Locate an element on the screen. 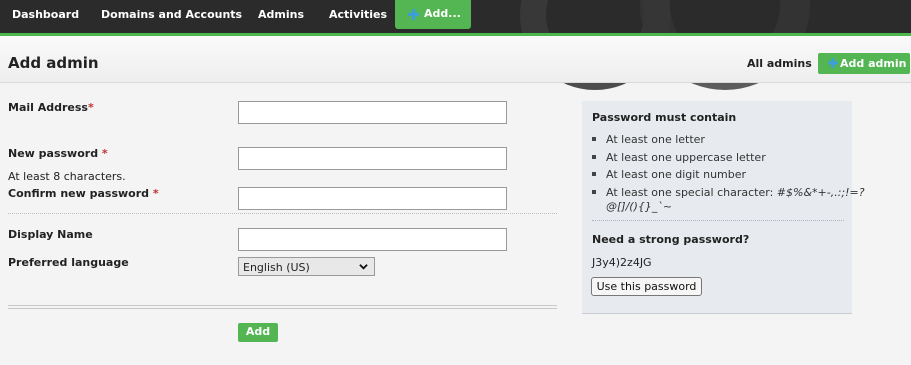 Image resolution: width=911 pixels, height=365 pixels. use-this-password-button: Use this password is located at coordinates (646, 286).